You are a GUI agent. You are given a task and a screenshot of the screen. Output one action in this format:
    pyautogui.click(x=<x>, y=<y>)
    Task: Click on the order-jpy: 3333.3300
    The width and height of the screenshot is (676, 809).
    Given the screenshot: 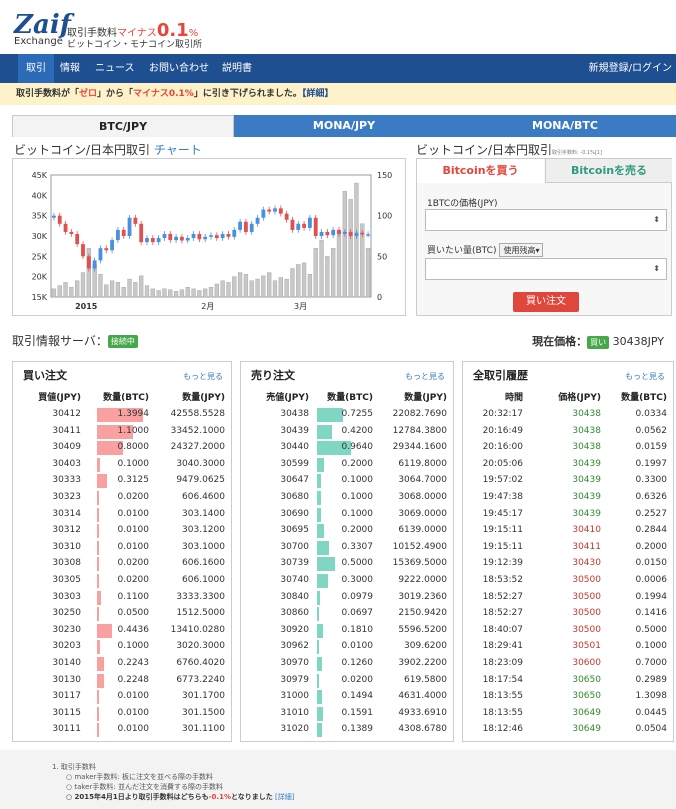 What is the action you would take?
    pyautogui.click(x=200, y=596)
    